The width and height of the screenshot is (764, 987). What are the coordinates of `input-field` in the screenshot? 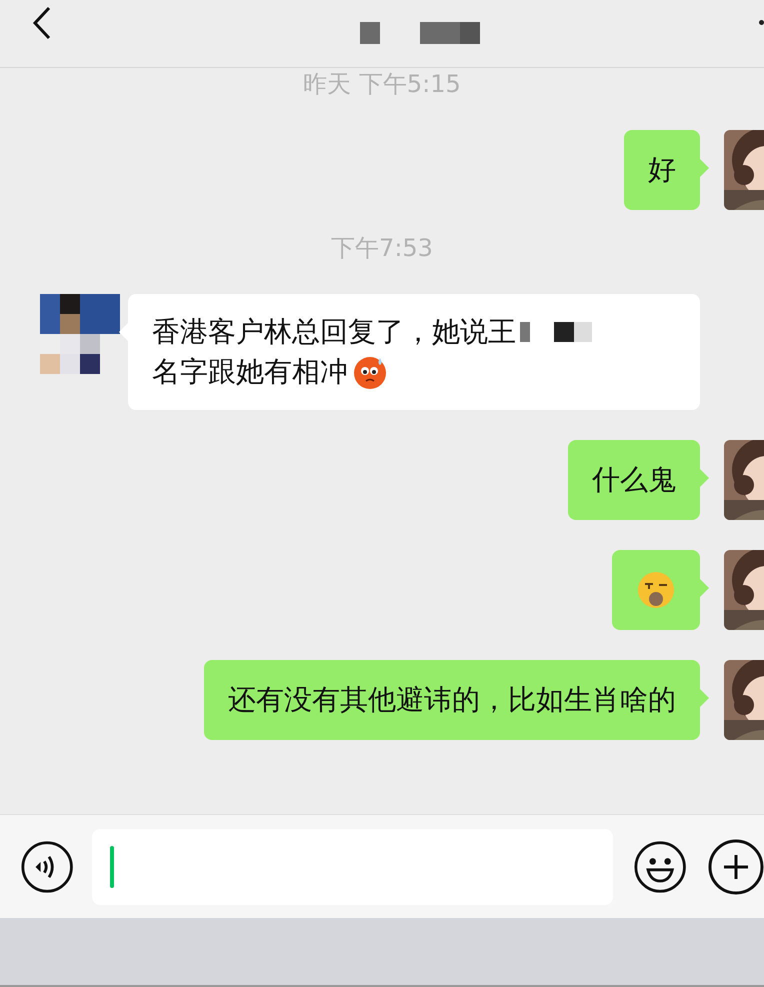 It's located at (352, 866).